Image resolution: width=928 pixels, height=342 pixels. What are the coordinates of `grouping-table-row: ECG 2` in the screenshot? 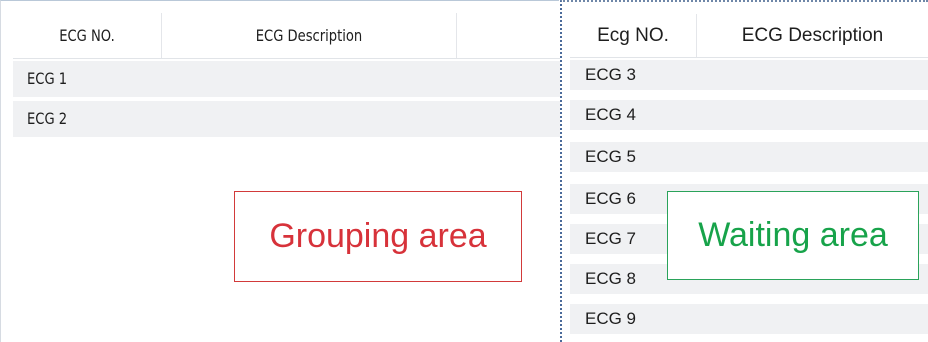 It's located at (286, 119).